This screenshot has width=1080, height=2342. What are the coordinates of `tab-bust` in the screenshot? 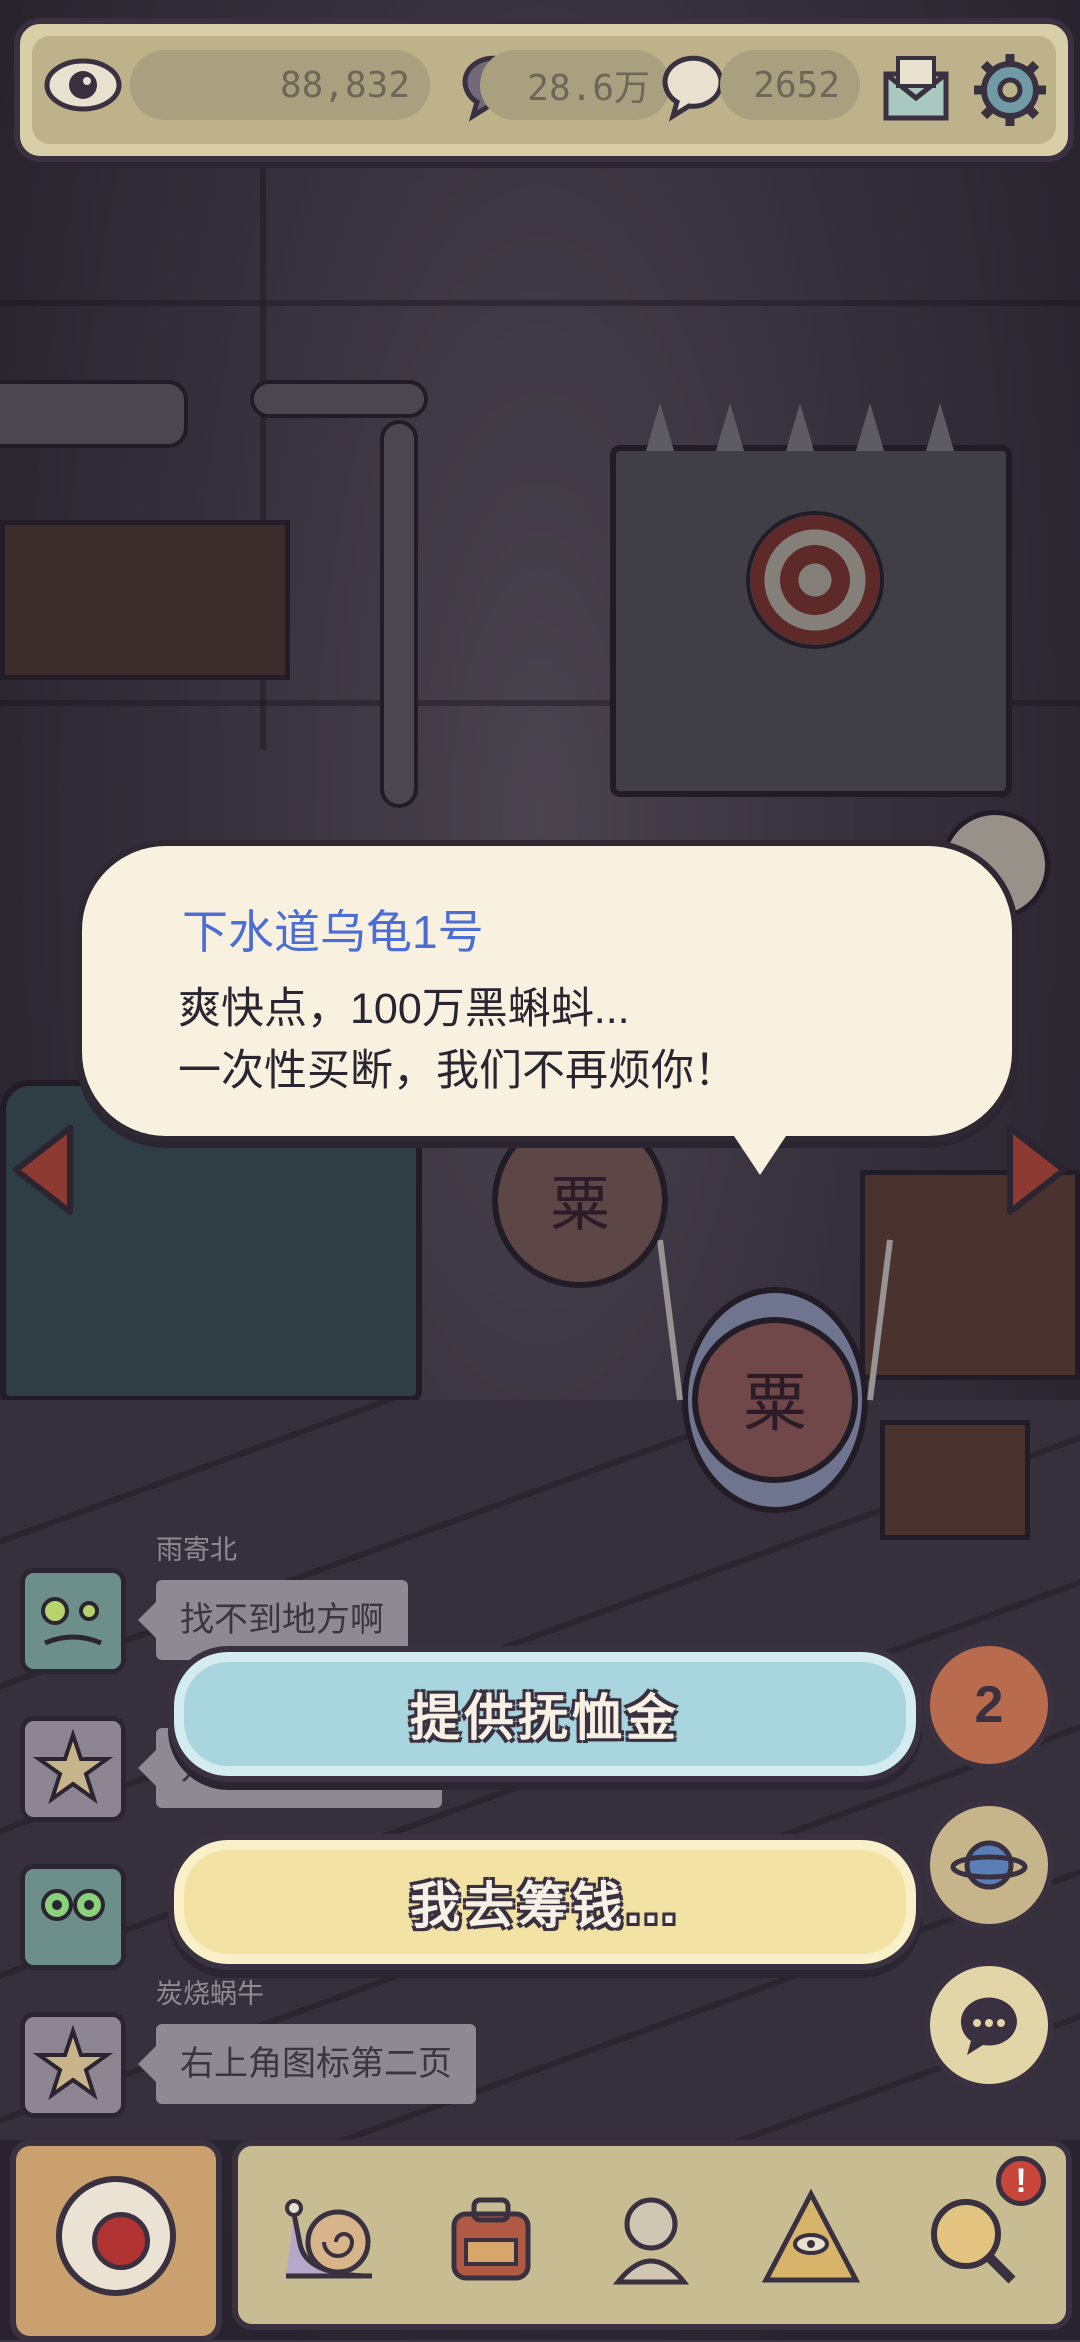 It's located at (651, 2239).